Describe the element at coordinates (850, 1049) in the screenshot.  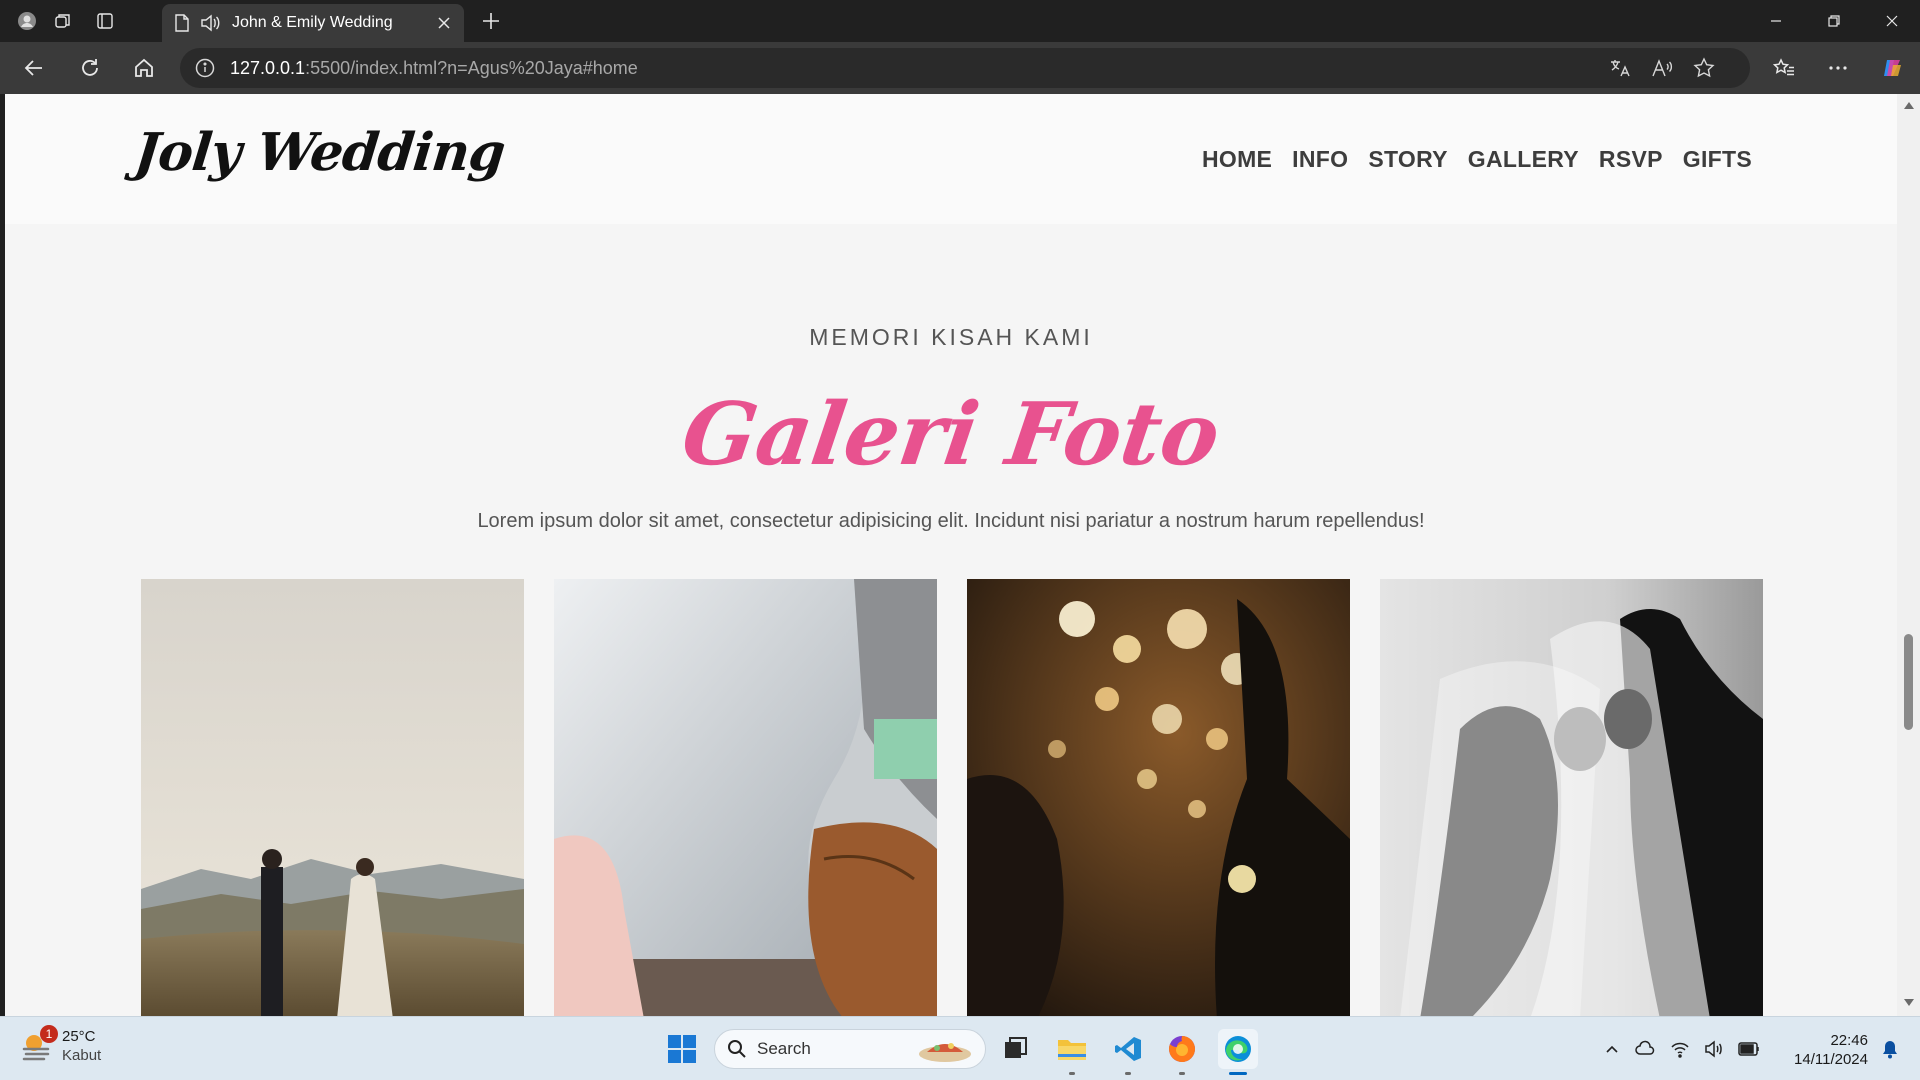
I see `taskbar-search-box: Search` at that location.